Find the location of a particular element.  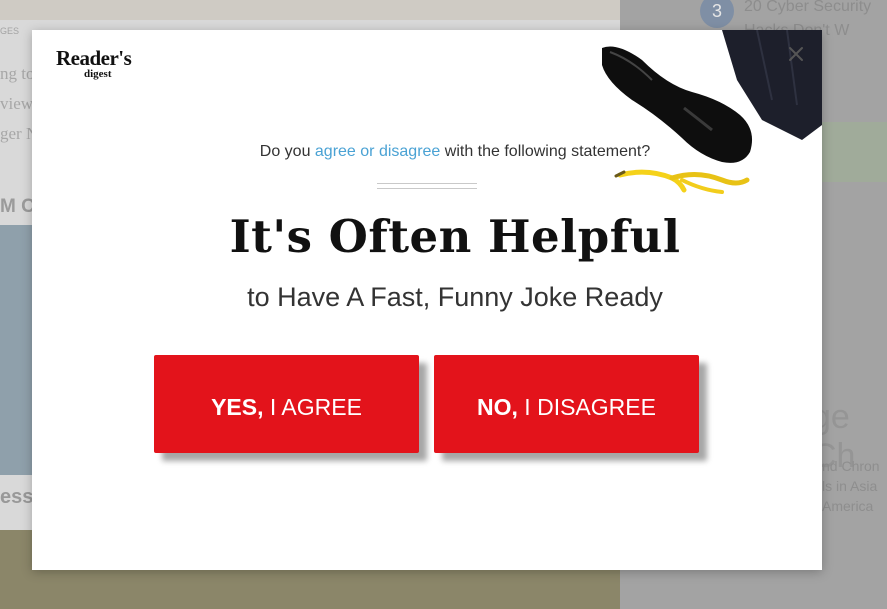

agree-button-label: I AGREE is located at coordinates (312, 407).